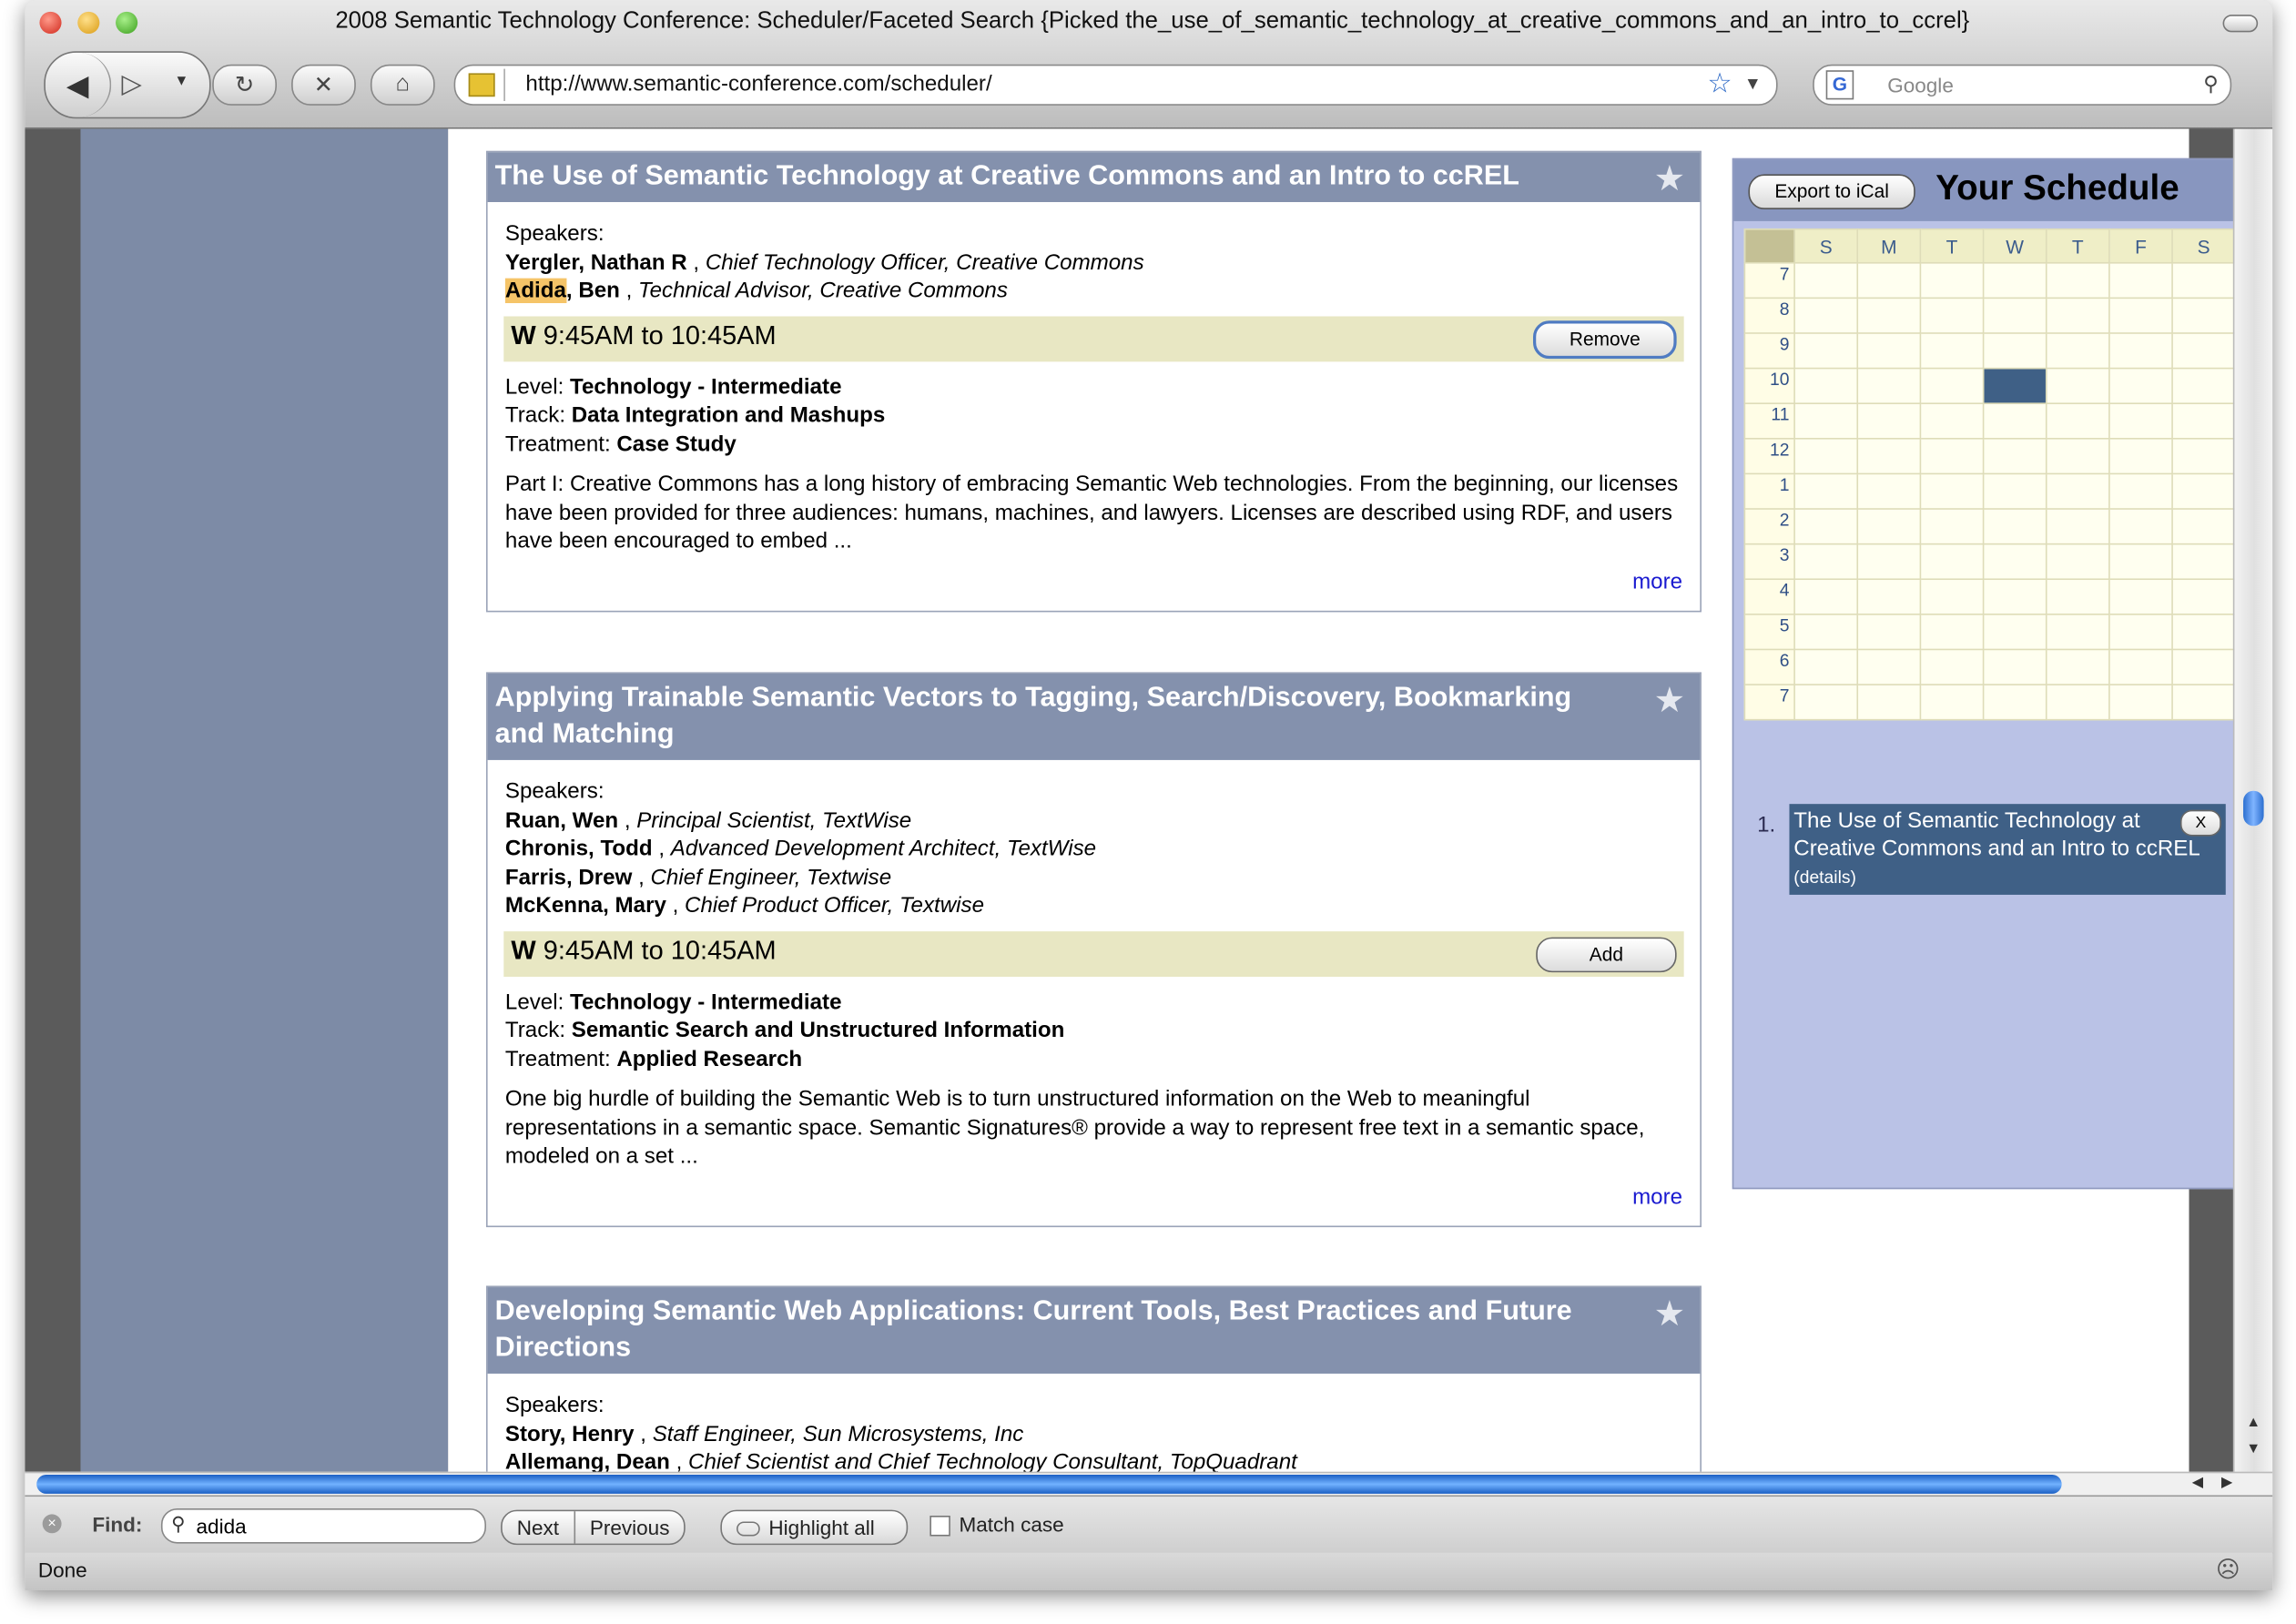 The height and width of the screenshot is (1624, 2296). Describe the element at coordinates (244, 85) in the screenshot. I see `reload-button: ↻` at that location.